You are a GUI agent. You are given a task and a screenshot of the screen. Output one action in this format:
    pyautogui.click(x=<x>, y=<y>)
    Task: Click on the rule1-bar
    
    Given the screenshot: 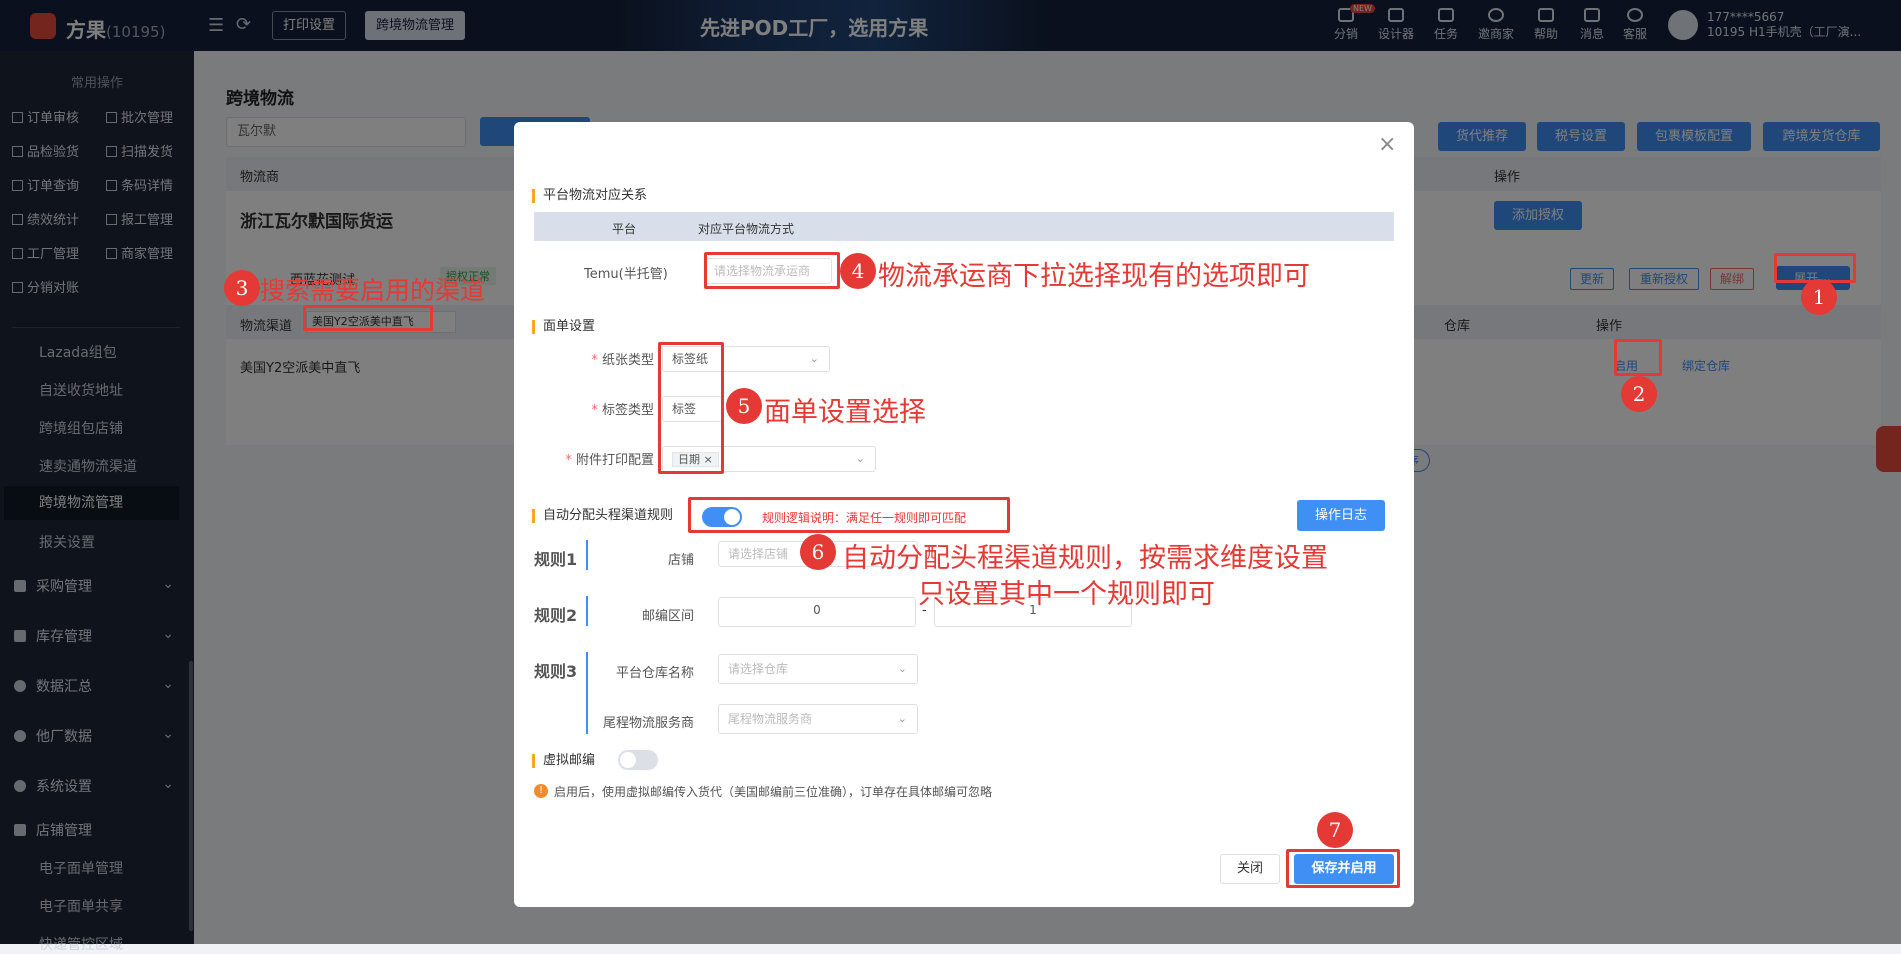 What is the action you would take?
    pyautogui.click(x=587, y=555)
    